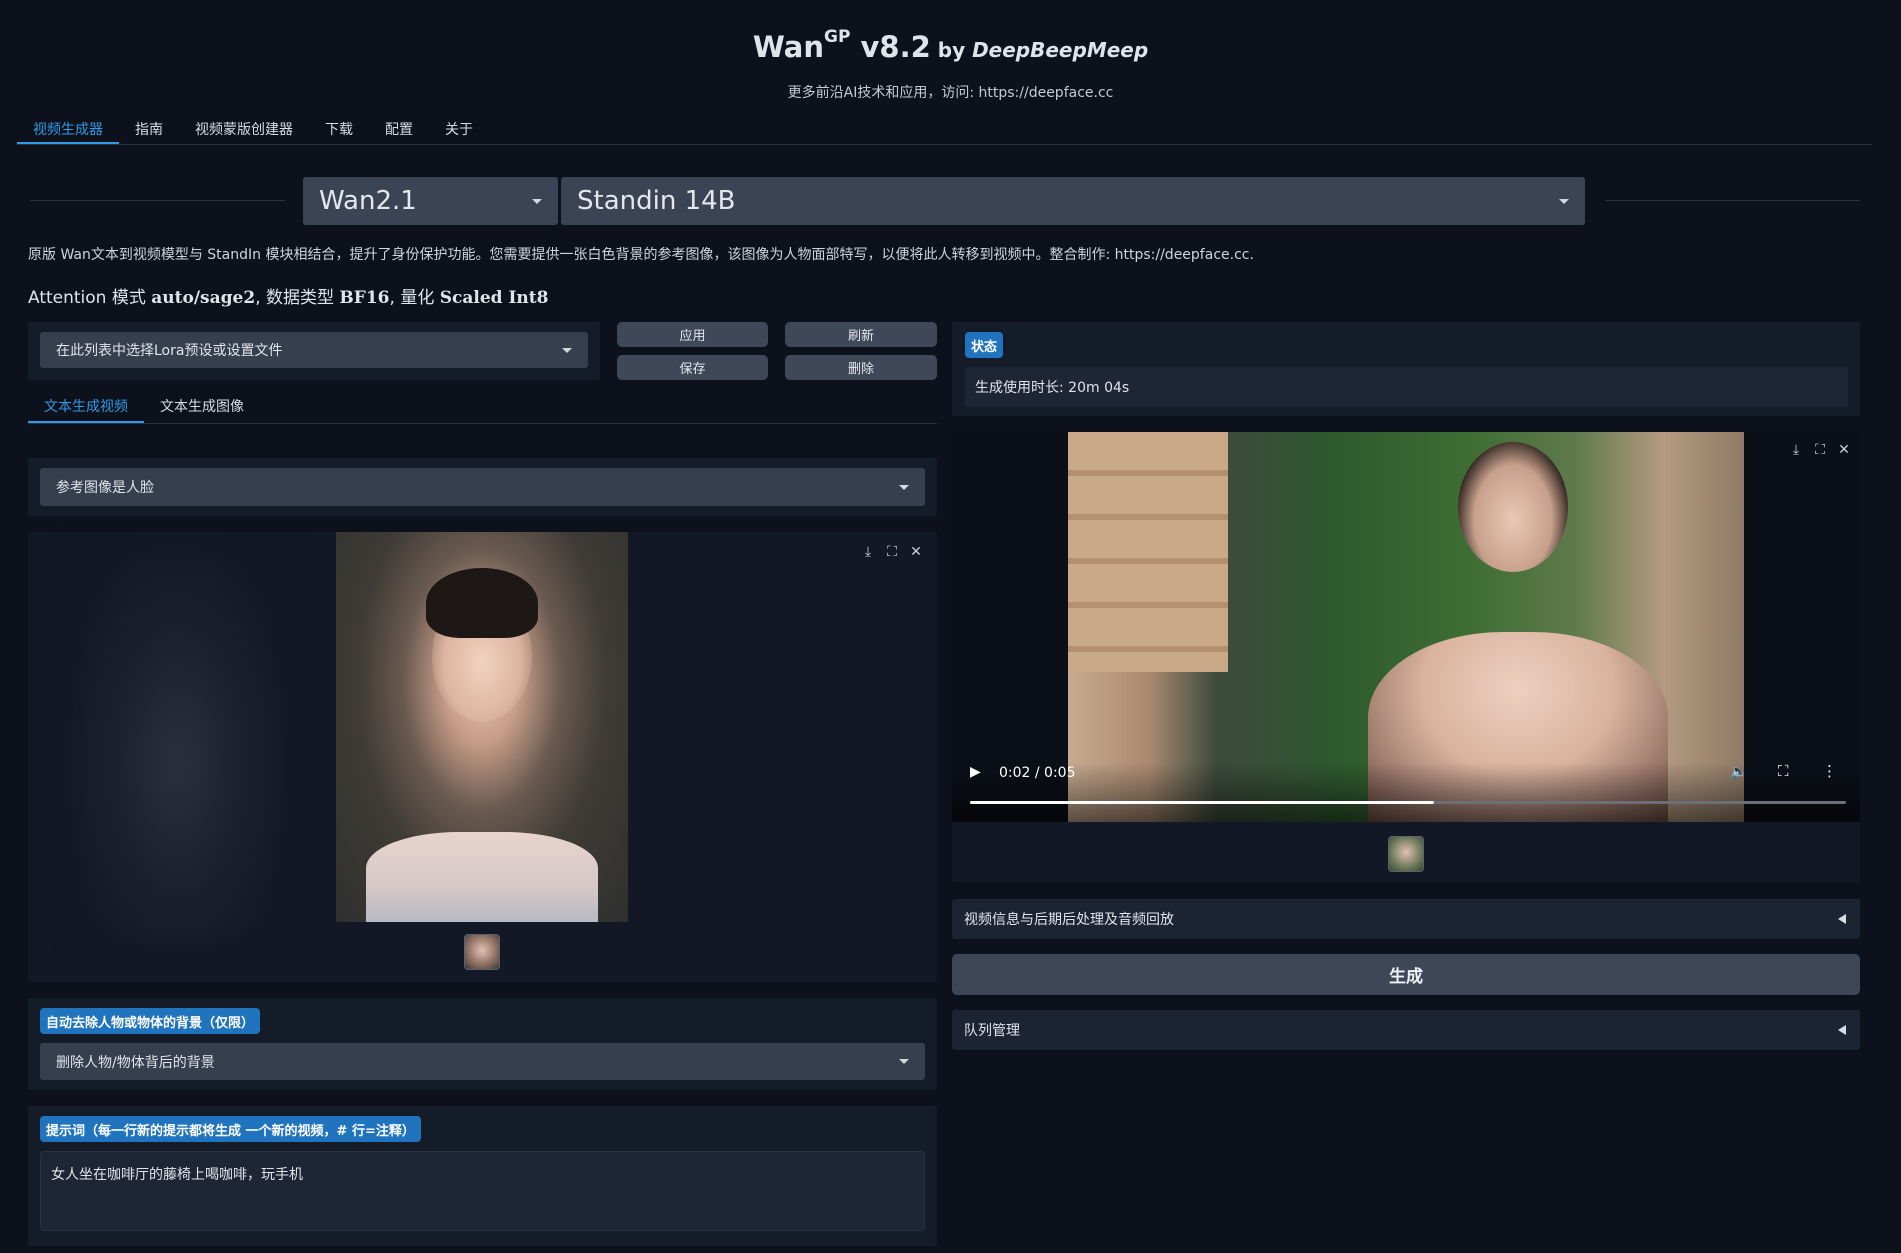 The height and width of the screenshot is (1253, 1901). What do you see at coordinates (1829, 771) in the screenshot?
I see `more-icon: ⋮` at bounding box center [1829, 771].